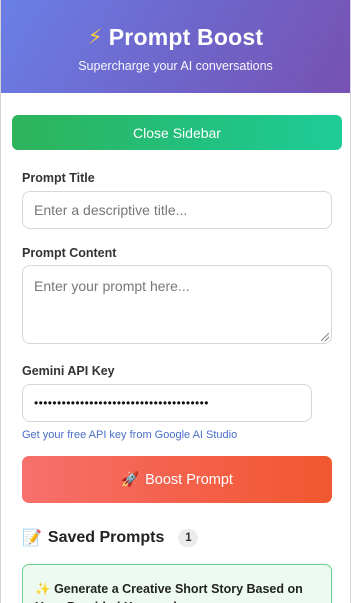  What do you see at coordinates (95, 37) in the screenshot?
I see `lightning-bolt-icon: ⚡` at bounding box center [95, 37].